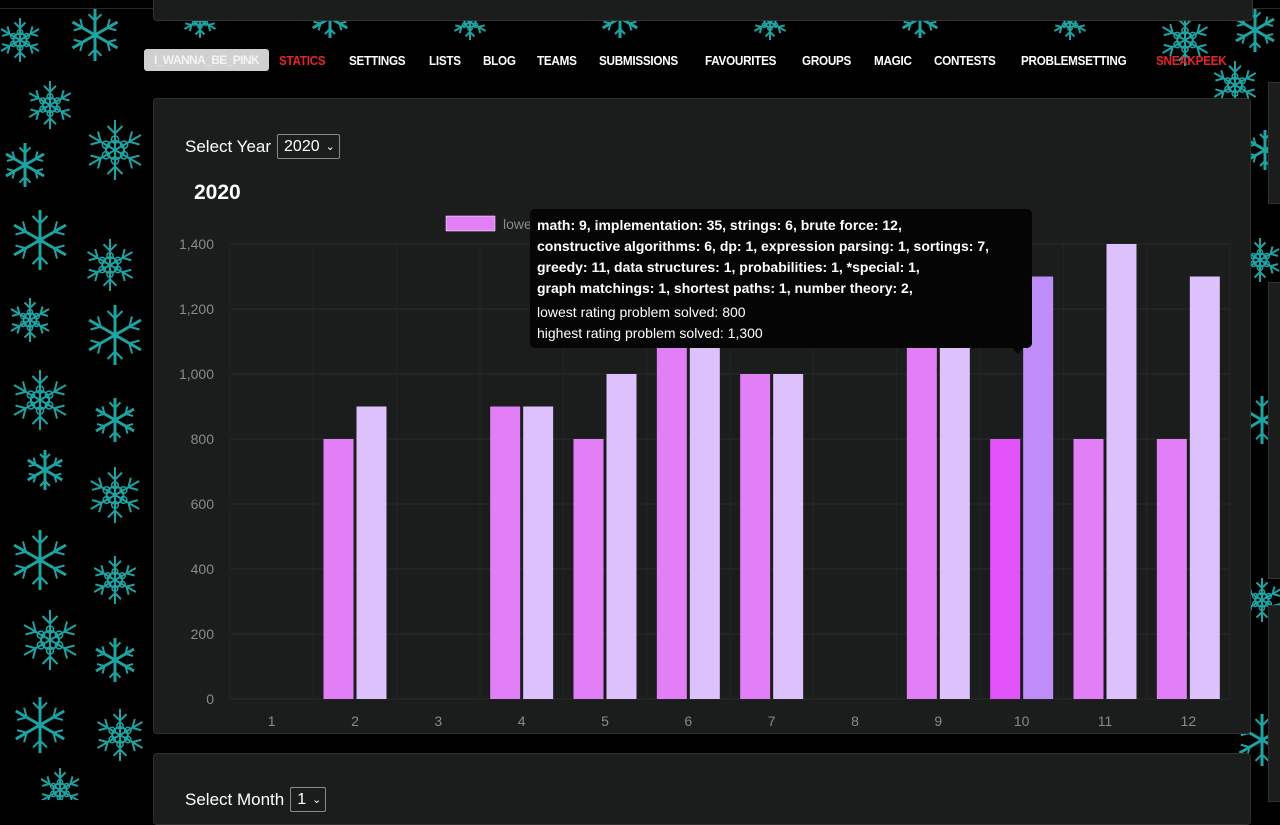 This screenshot has height=825, width=1280. I want to click on nav-item-magic: MAGIC, so click(893, 60).